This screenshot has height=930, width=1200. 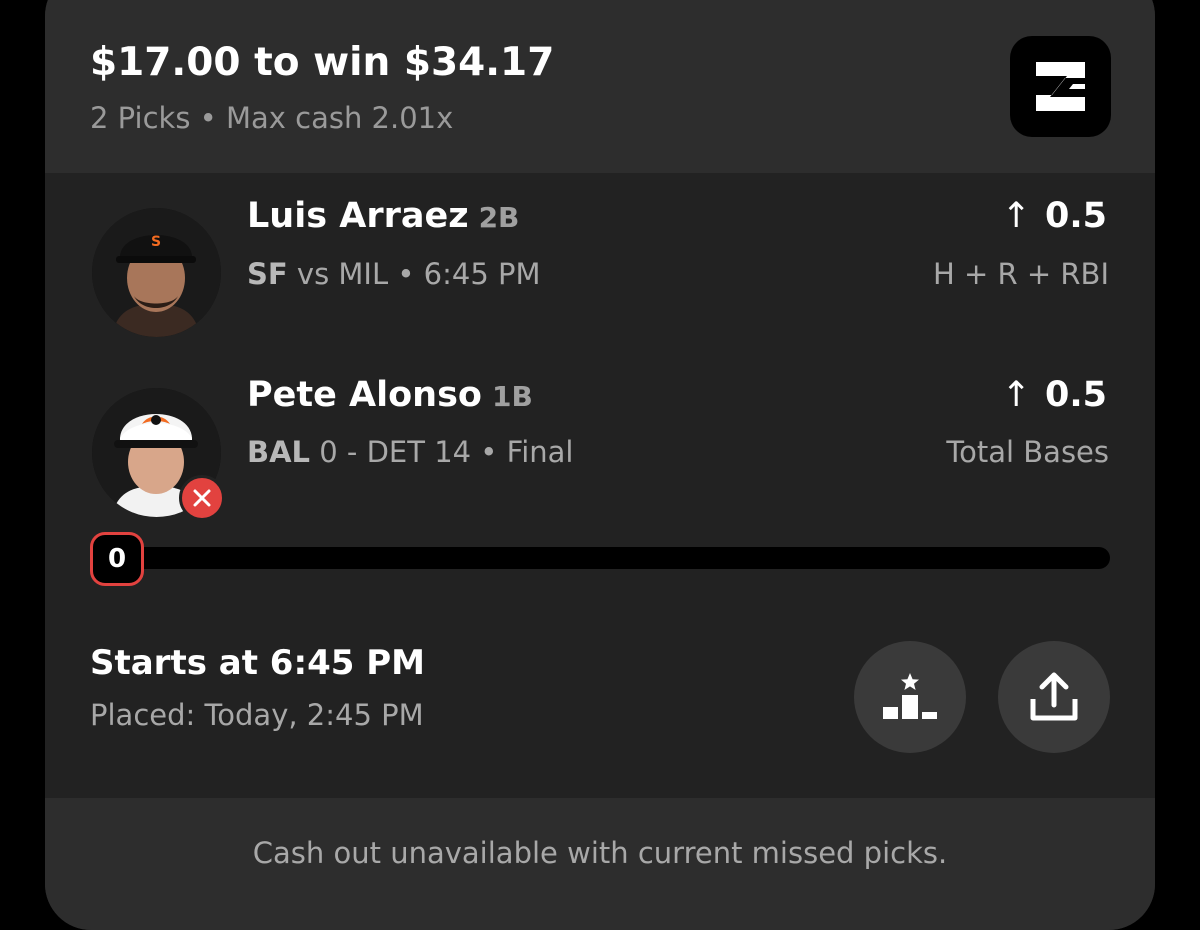 I want to click on player-name-text: Pete Alonso, so click(x=364, y=395).